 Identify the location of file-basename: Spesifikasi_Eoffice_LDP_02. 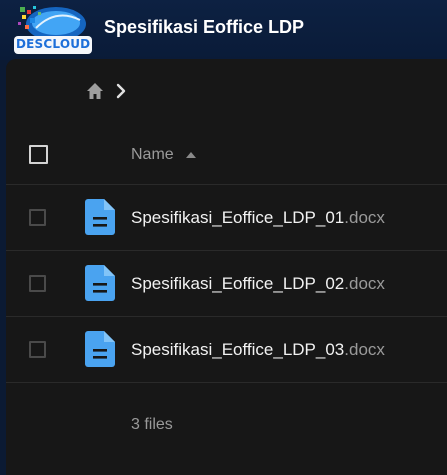
(238, 283).